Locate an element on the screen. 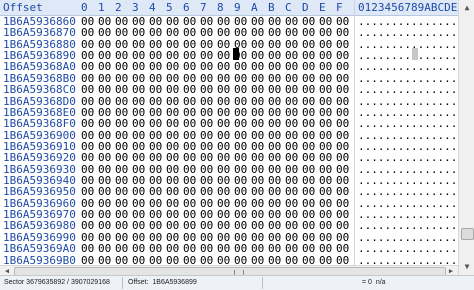  hex-column-header: 0 is located at coordinates (84, 7).